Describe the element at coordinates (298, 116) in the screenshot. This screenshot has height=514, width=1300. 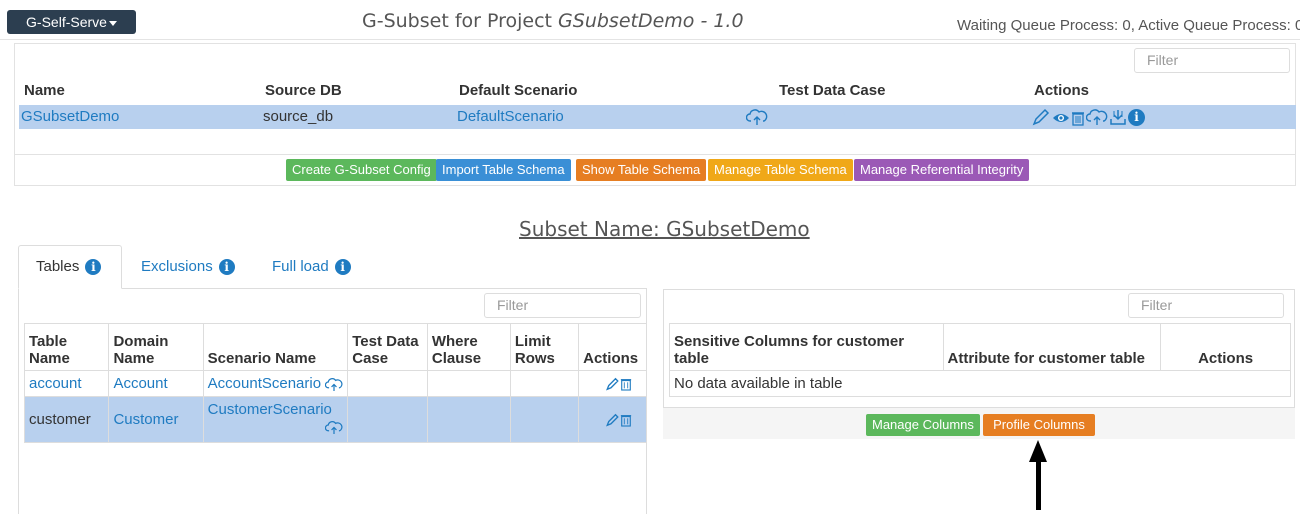
I see `project-source-db: source_db` at that location.